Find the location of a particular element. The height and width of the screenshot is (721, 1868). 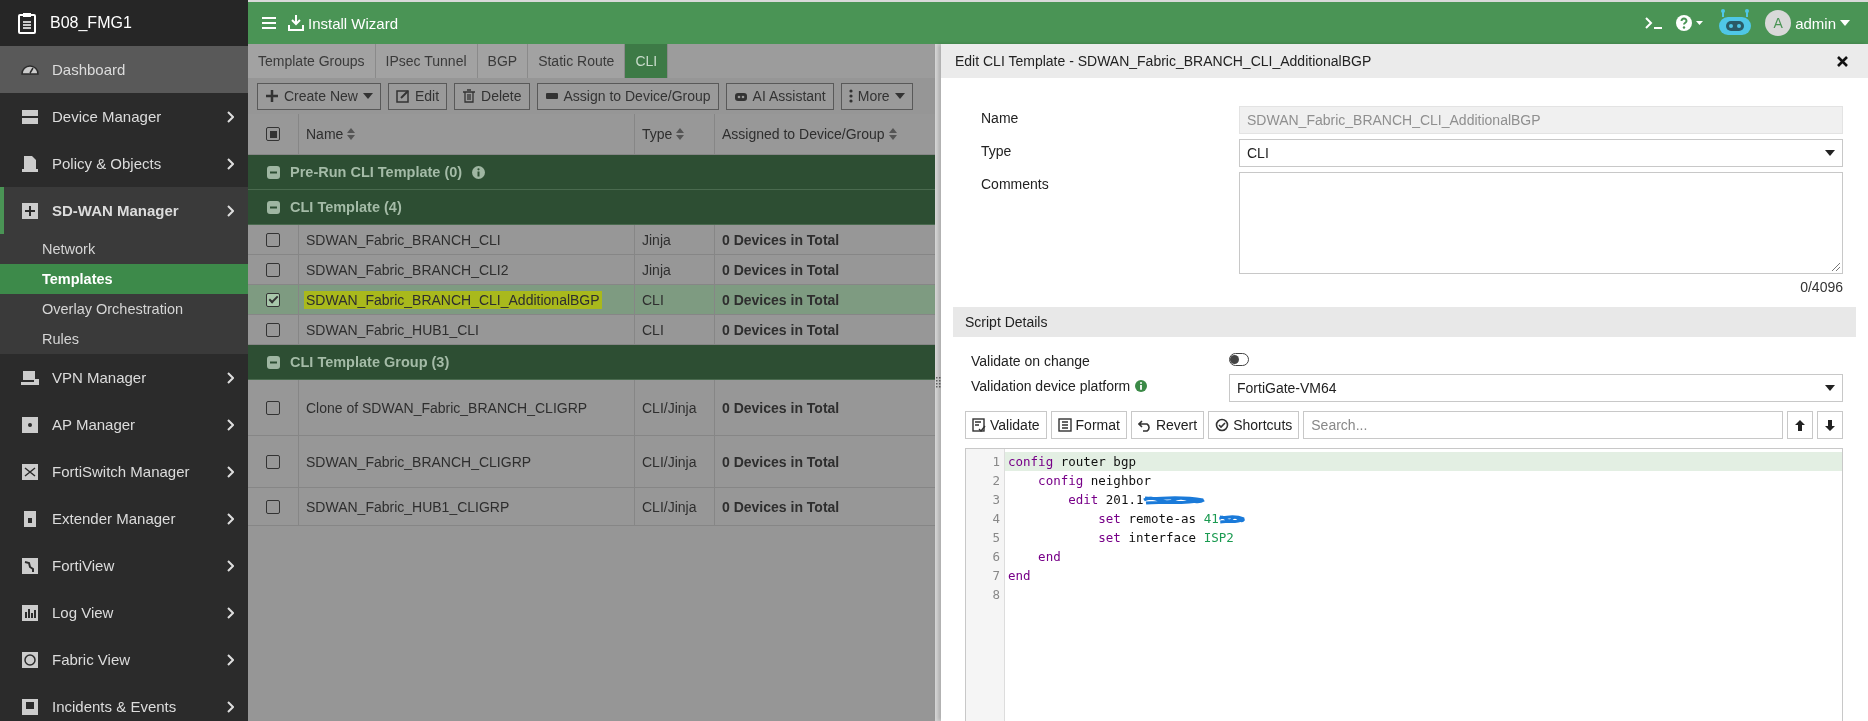

user-menu: A admin is located at coordinates (1807, 23).